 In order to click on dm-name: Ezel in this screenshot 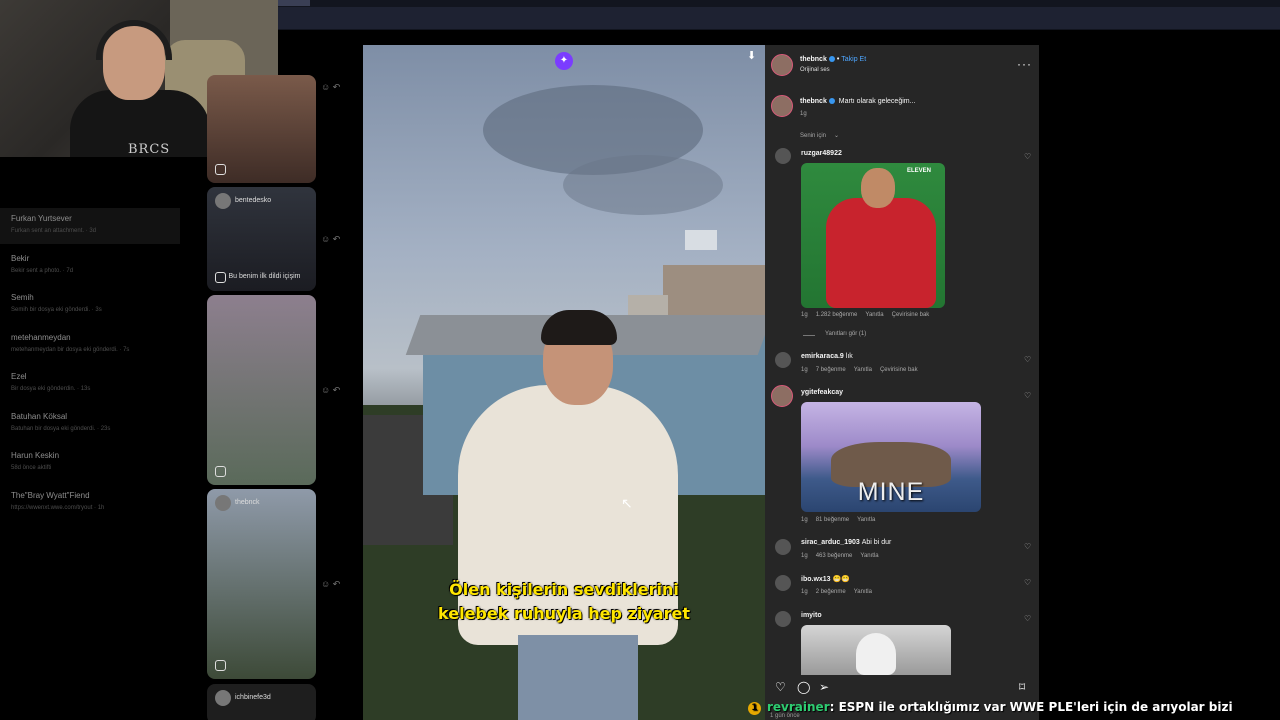, I will do `click(19, 376)`.